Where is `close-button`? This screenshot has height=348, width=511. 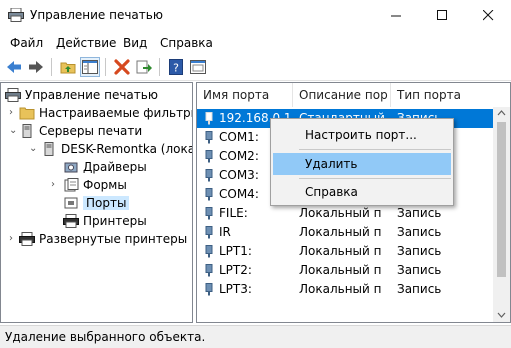 close-button is located at coordinates (488, 15).